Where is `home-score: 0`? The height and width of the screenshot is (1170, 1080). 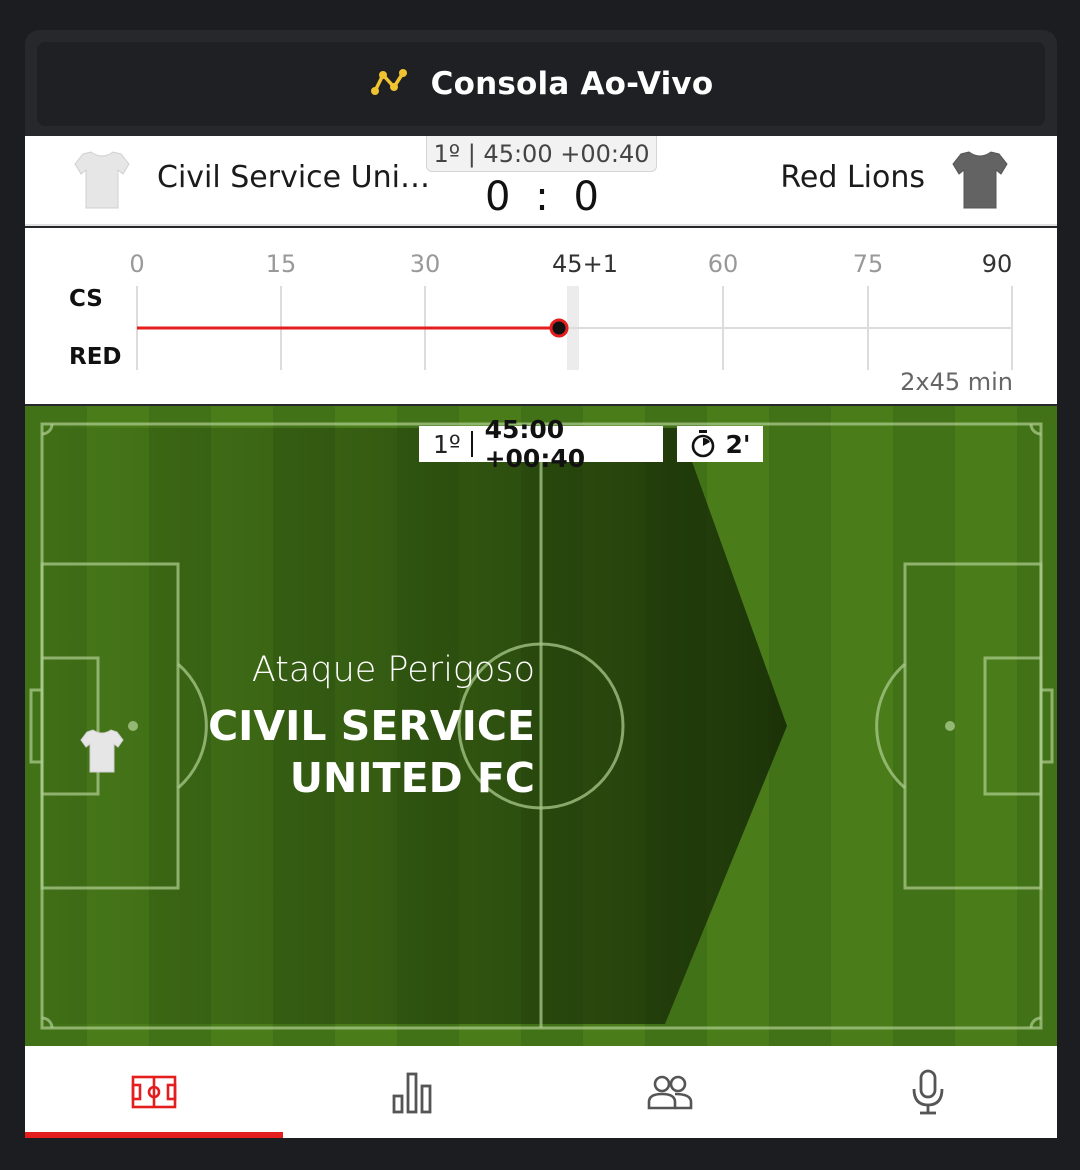
home-score: 0 is located at coordinates (498, 197).